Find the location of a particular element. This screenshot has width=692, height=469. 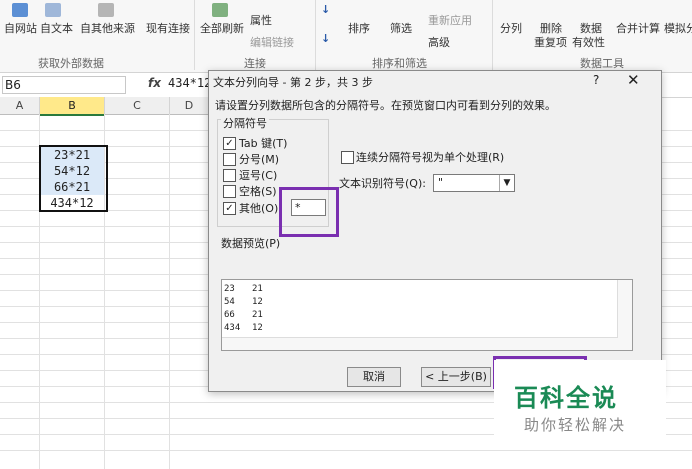

text-qualifier-label: 文本识别符号(Q): is located at coordinates (382, 183).